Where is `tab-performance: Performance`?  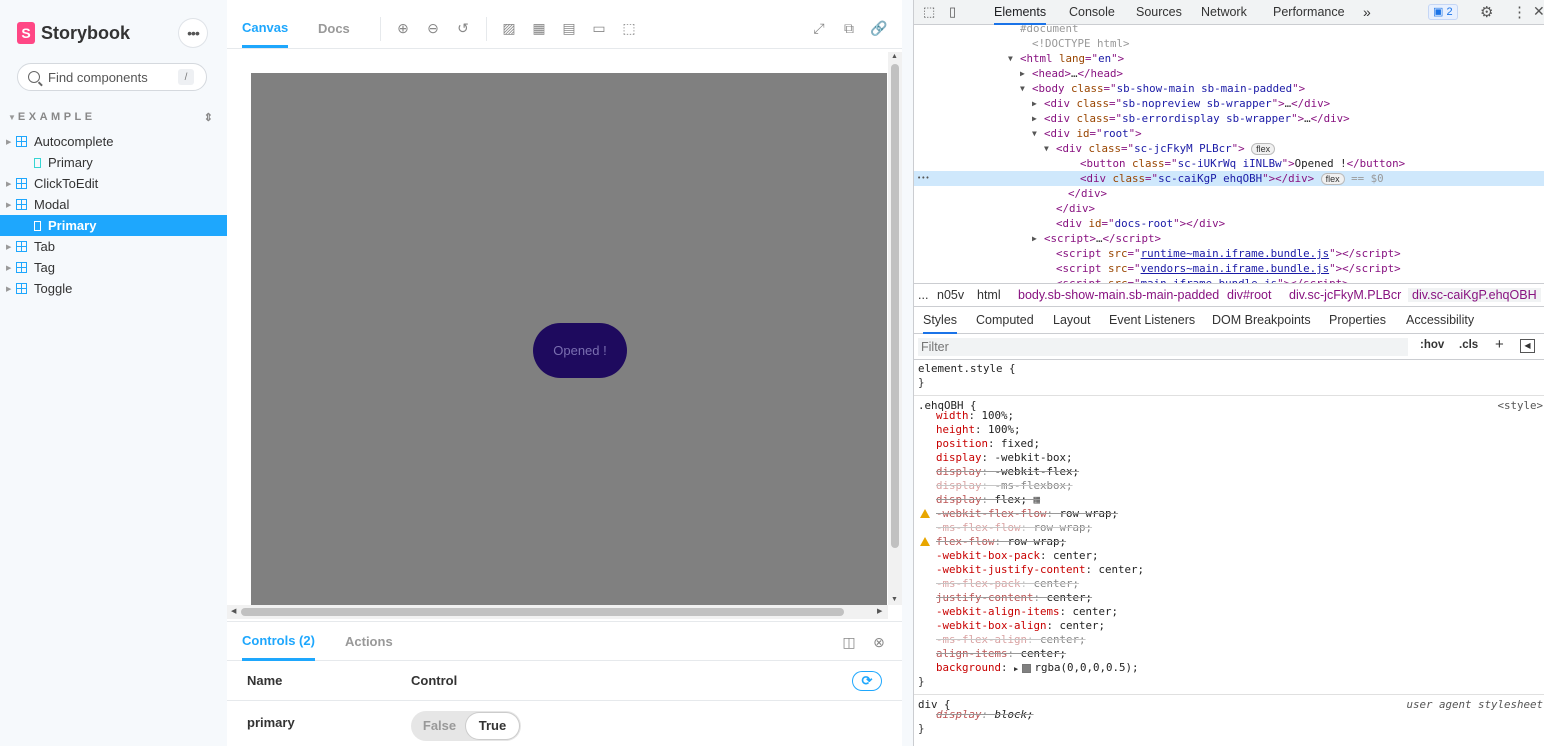 tab-performance: Performance is located at coordinates (1309, 12).